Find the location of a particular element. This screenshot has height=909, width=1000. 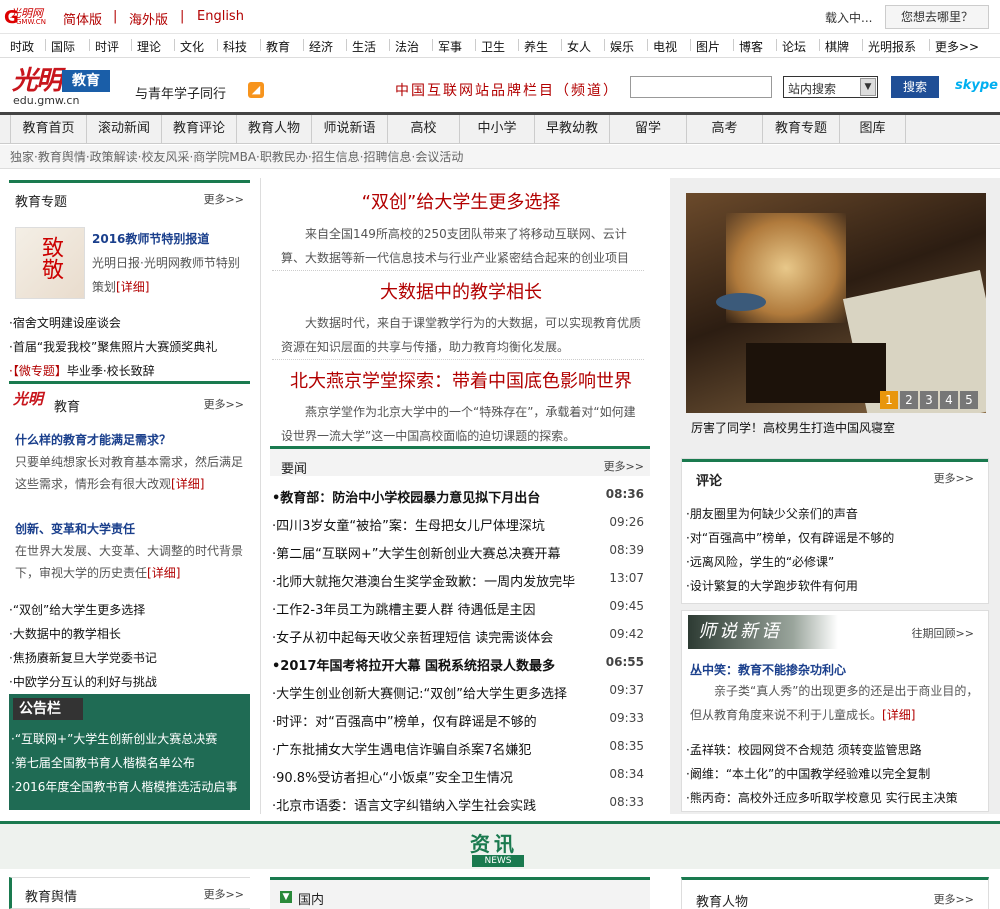

feature-detail-link: [详细] is located at coordinates (132, 287).